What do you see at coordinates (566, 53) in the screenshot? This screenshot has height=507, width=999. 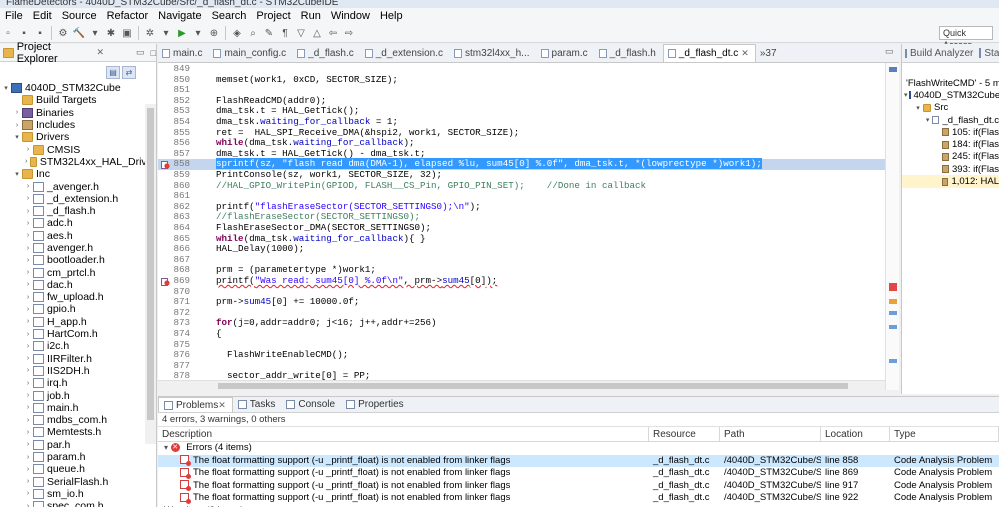 I see `editor-tab: param.c` at bounding box center [566, 53].